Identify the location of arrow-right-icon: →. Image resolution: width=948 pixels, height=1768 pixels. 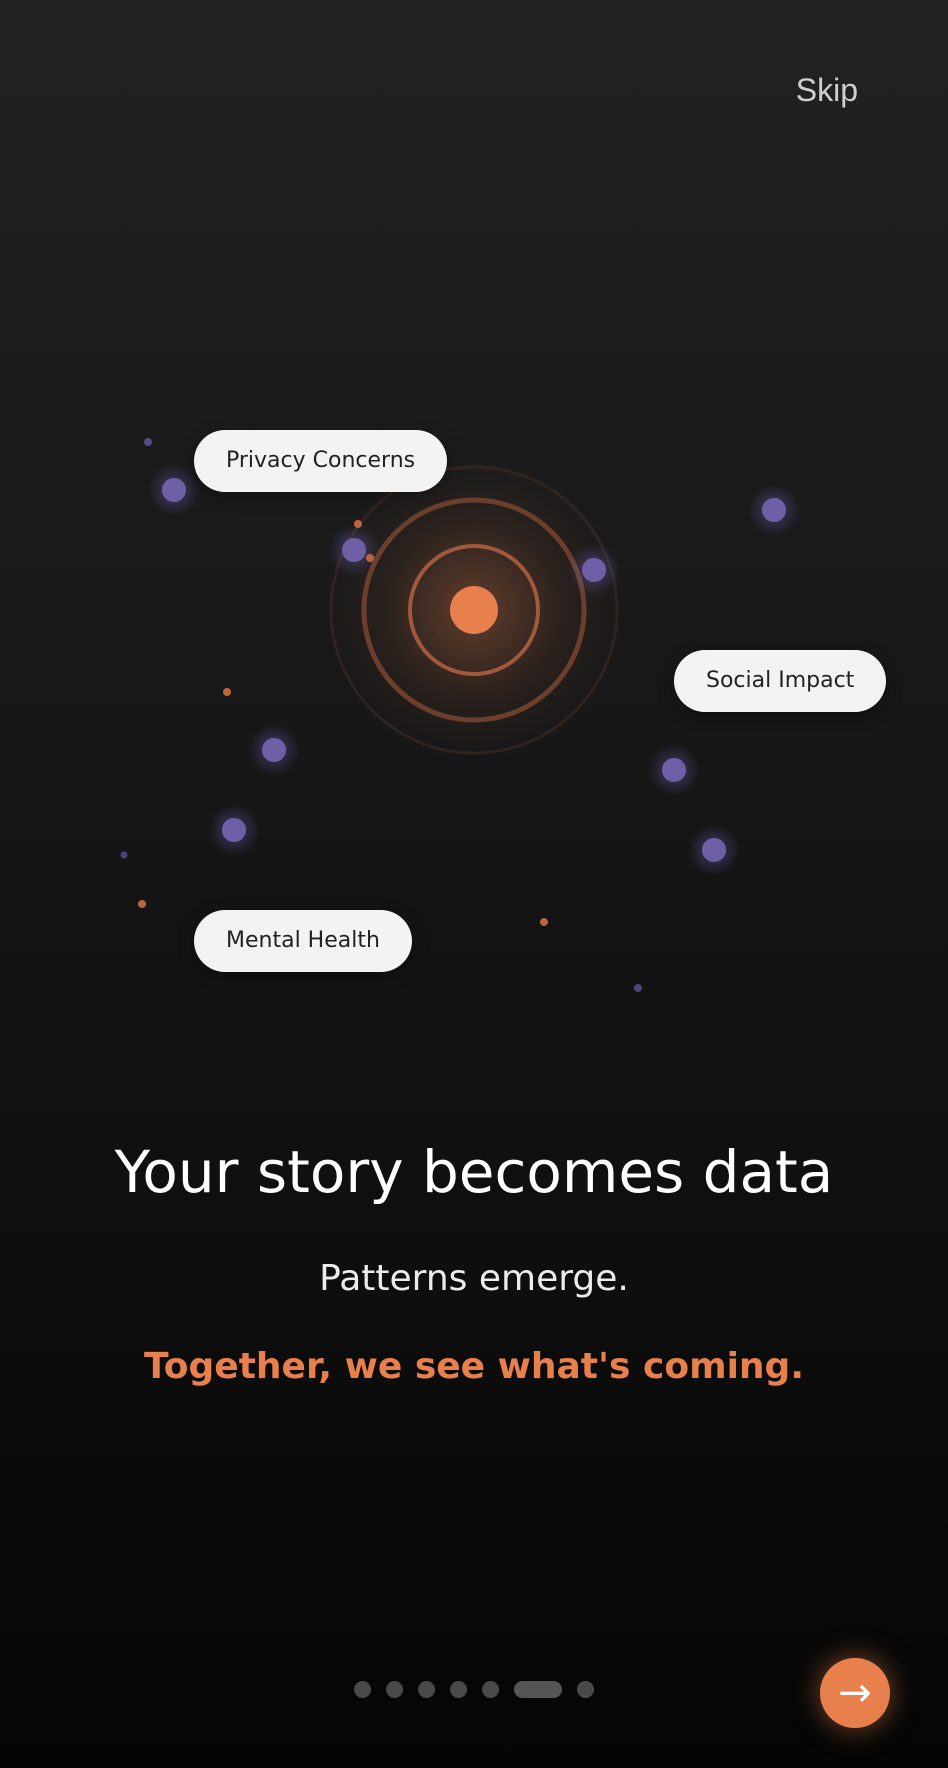
(855, 1693).